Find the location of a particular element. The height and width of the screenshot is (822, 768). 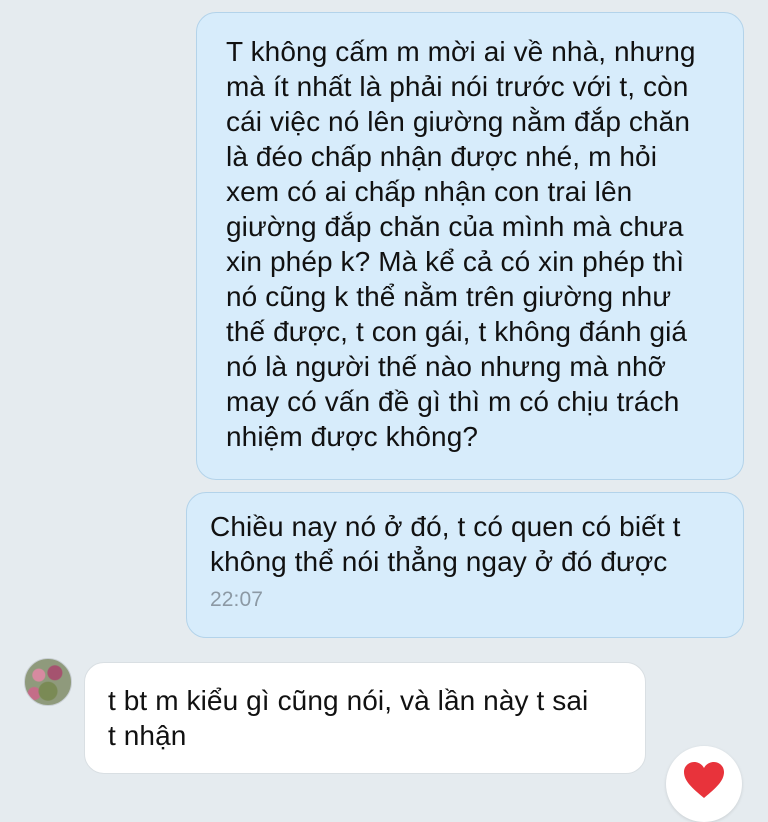

avatar is located at coordinates (48, 682).